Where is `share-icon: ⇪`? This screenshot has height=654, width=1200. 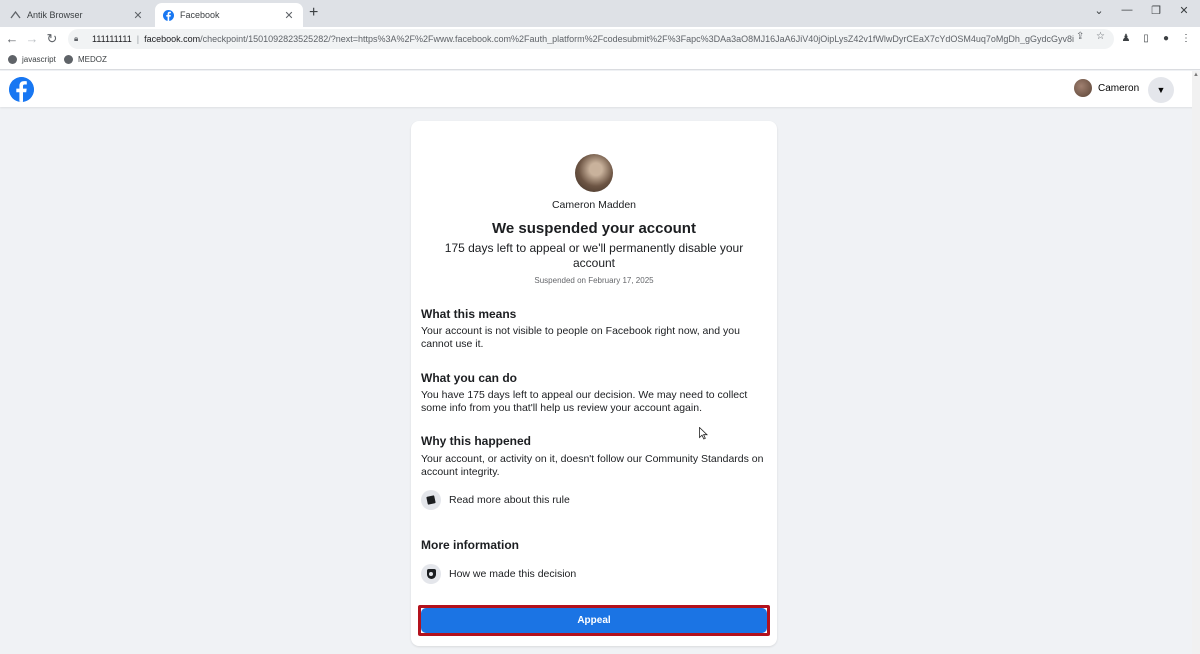 share-icon: ⇪ is located at coordinates (1080, 36).